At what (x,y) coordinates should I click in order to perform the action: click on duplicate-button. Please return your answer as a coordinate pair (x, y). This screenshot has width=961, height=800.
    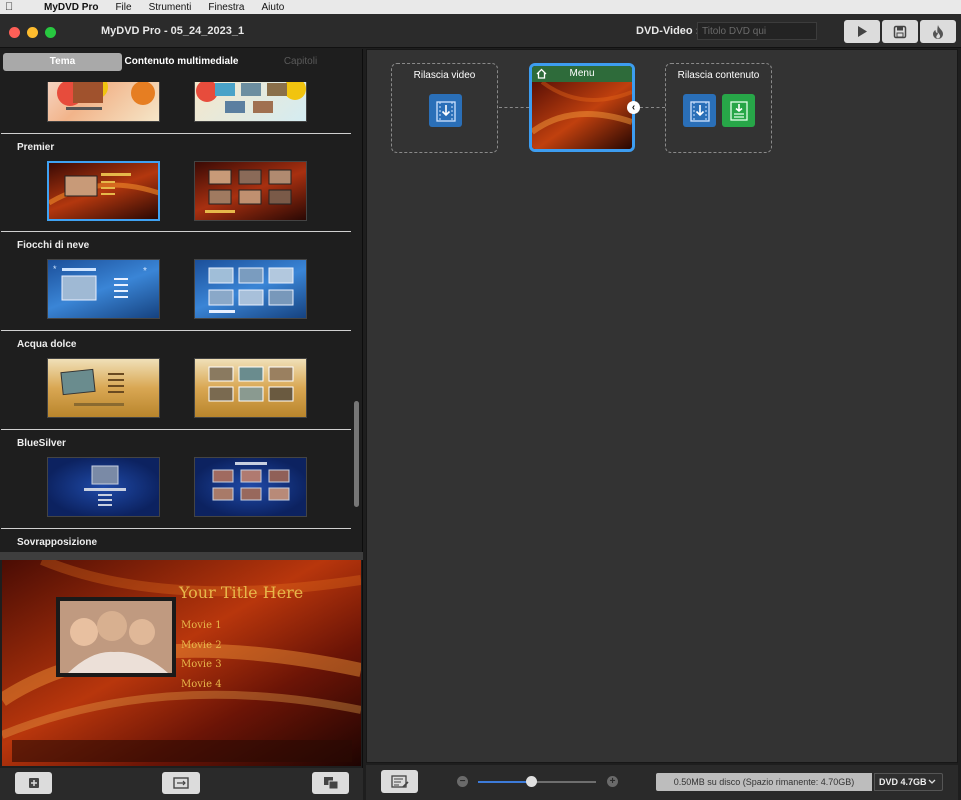
    Looking at the image, I should click on (330, 783).